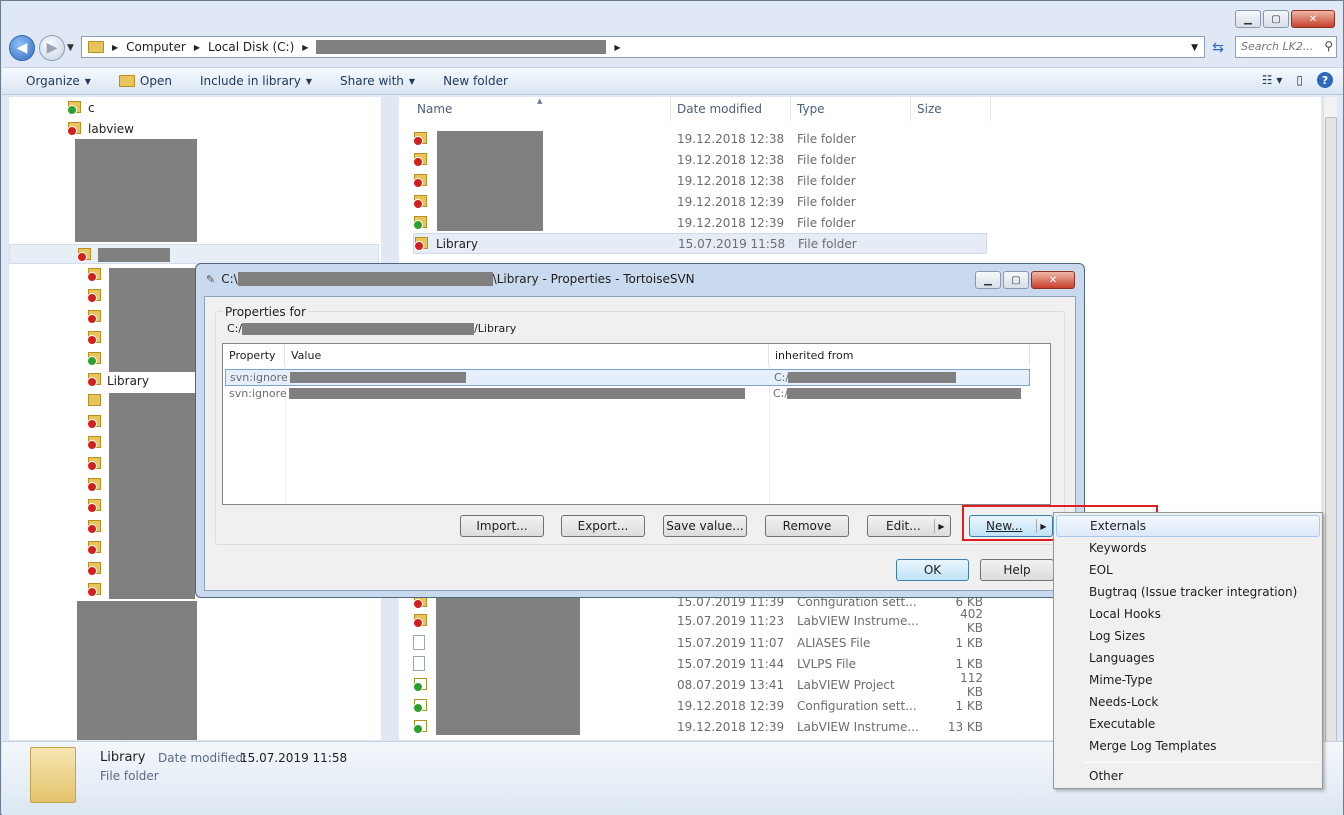 The image size is (1344, 815). I want to click on inherited-prefix: C:/, so click(781, 393).